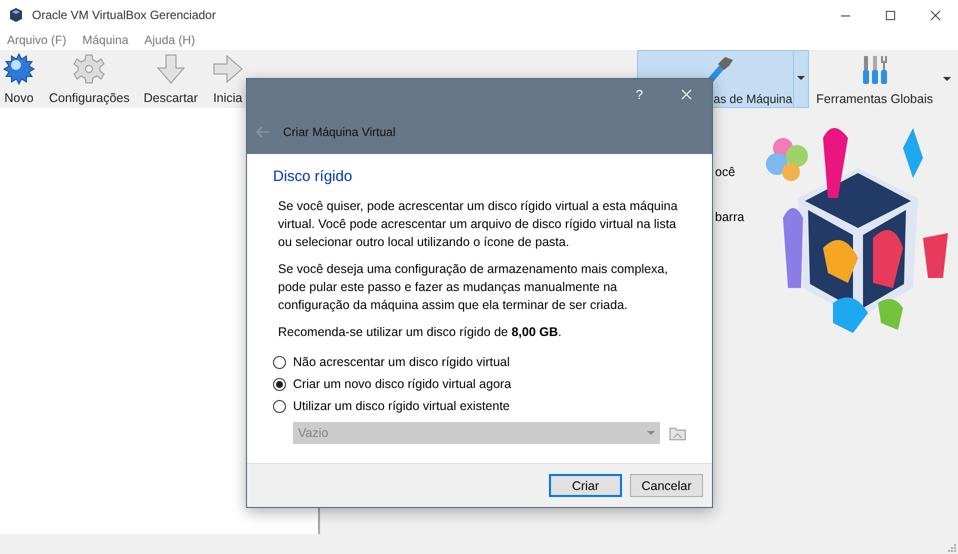 The image size is (958, 554). I want to click on down-arrow-icon, so click(170, 69).